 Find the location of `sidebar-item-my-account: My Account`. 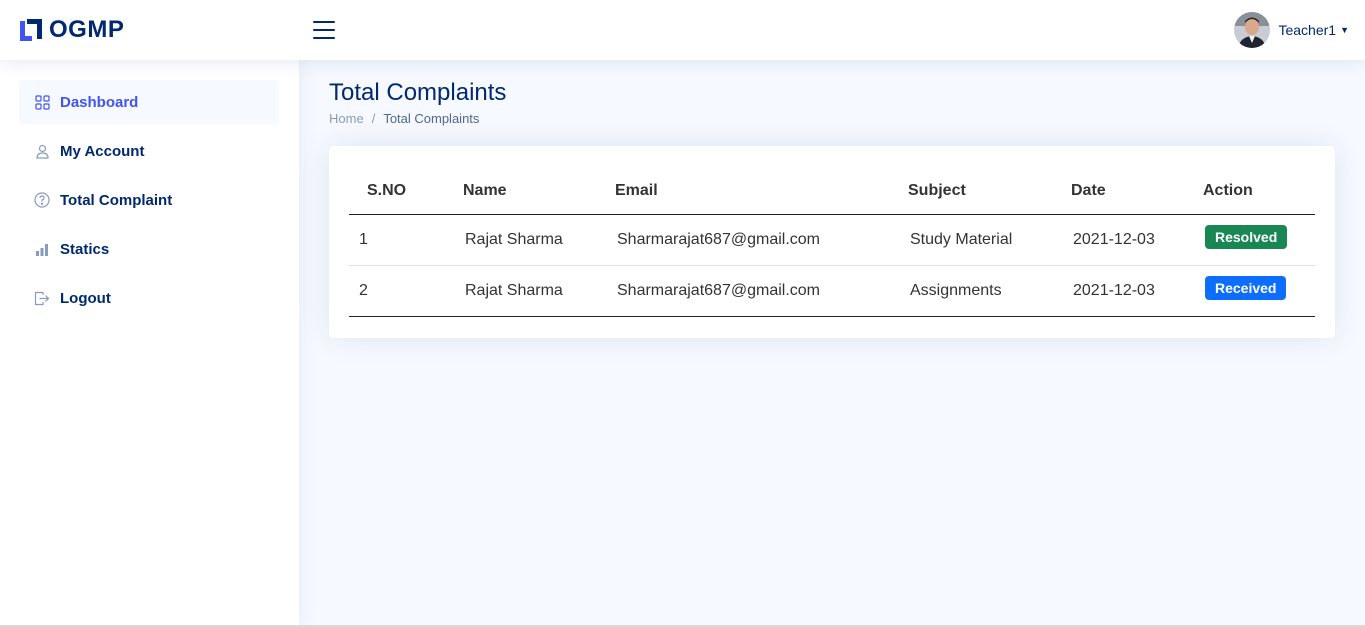

sidebar-item-my-account: My Account is located at coordinates (149, 151).